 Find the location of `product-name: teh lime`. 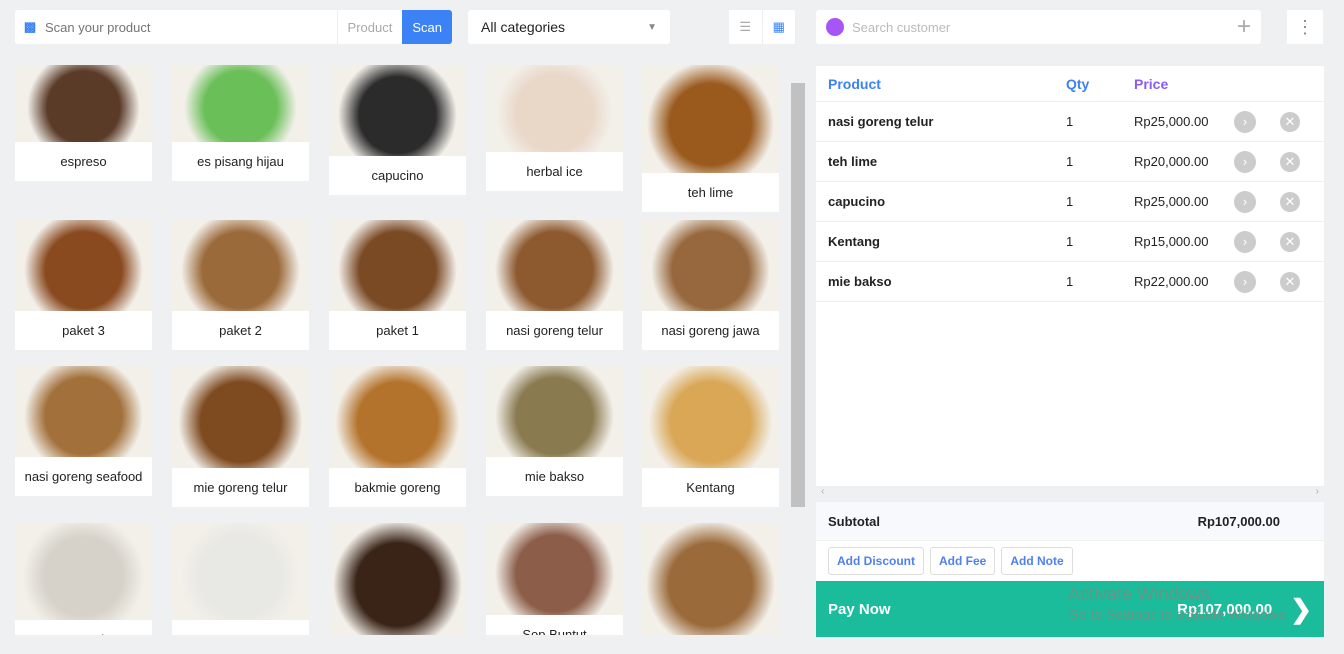

product-name: teh lime is located at coordinates (710, 192).